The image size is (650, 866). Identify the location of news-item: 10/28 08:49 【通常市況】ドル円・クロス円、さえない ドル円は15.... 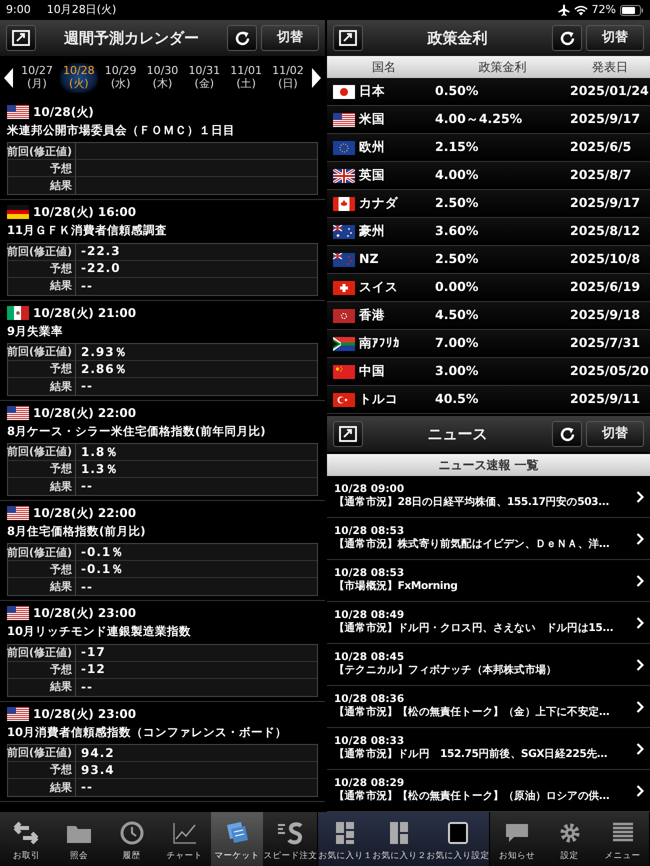
(488, 623).